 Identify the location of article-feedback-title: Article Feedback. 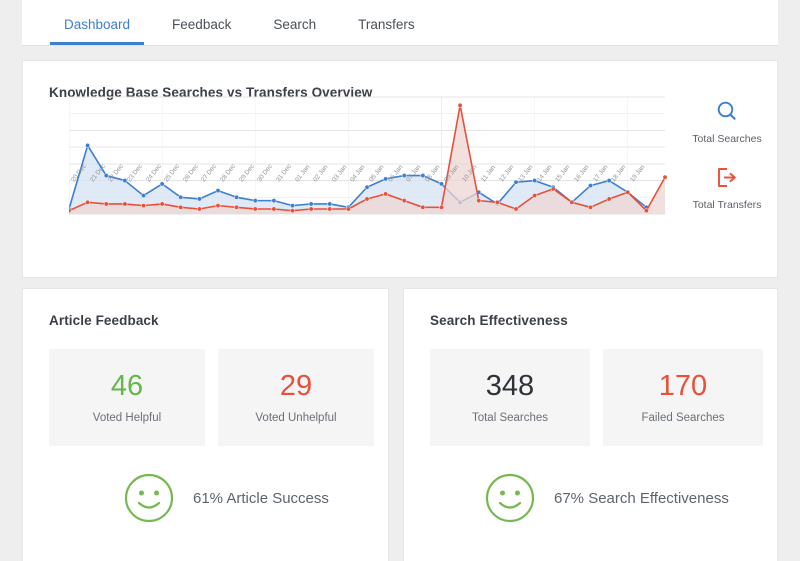
(104, 320).